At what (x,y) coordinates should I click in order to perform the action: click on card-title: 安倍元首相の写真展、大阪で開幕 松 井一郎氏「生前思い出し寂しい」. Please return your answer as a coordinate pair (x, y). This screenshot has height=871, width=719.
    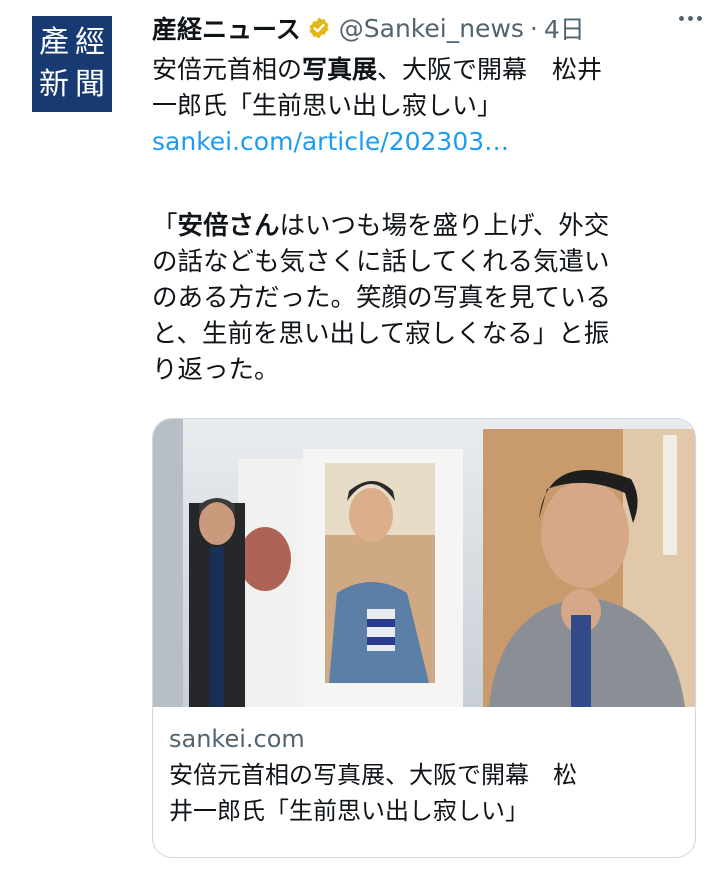
    Looking at the image, I should click on (424, 793).